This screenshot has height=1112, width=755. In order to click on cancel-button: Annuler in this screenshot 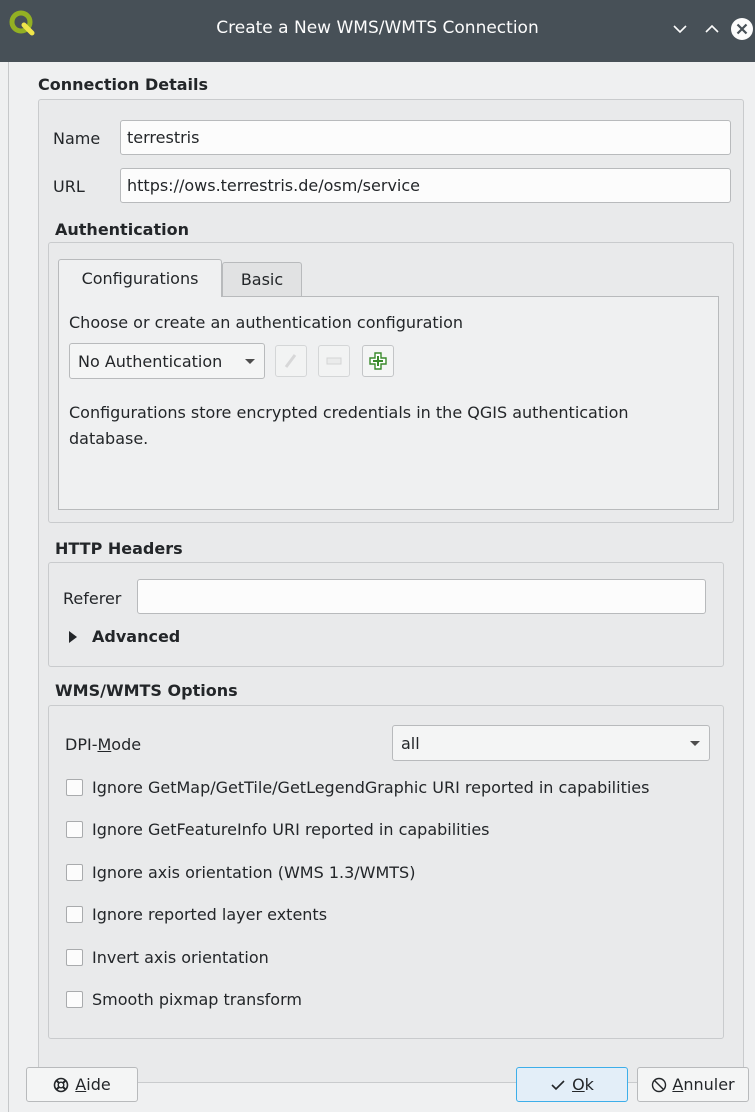, I will do `click(693, 1084)`.